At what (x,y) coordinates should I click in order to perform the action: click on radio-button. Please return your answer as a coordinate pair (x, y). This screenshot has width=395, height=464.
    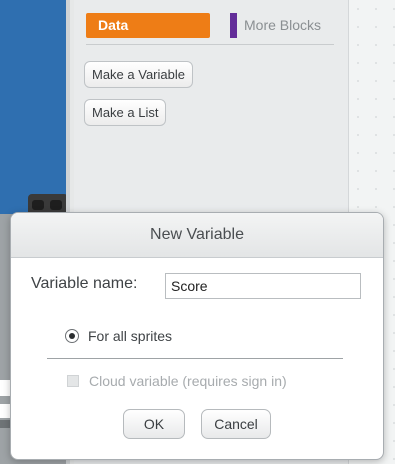
    Looking at the image, I should click on (72, 336).